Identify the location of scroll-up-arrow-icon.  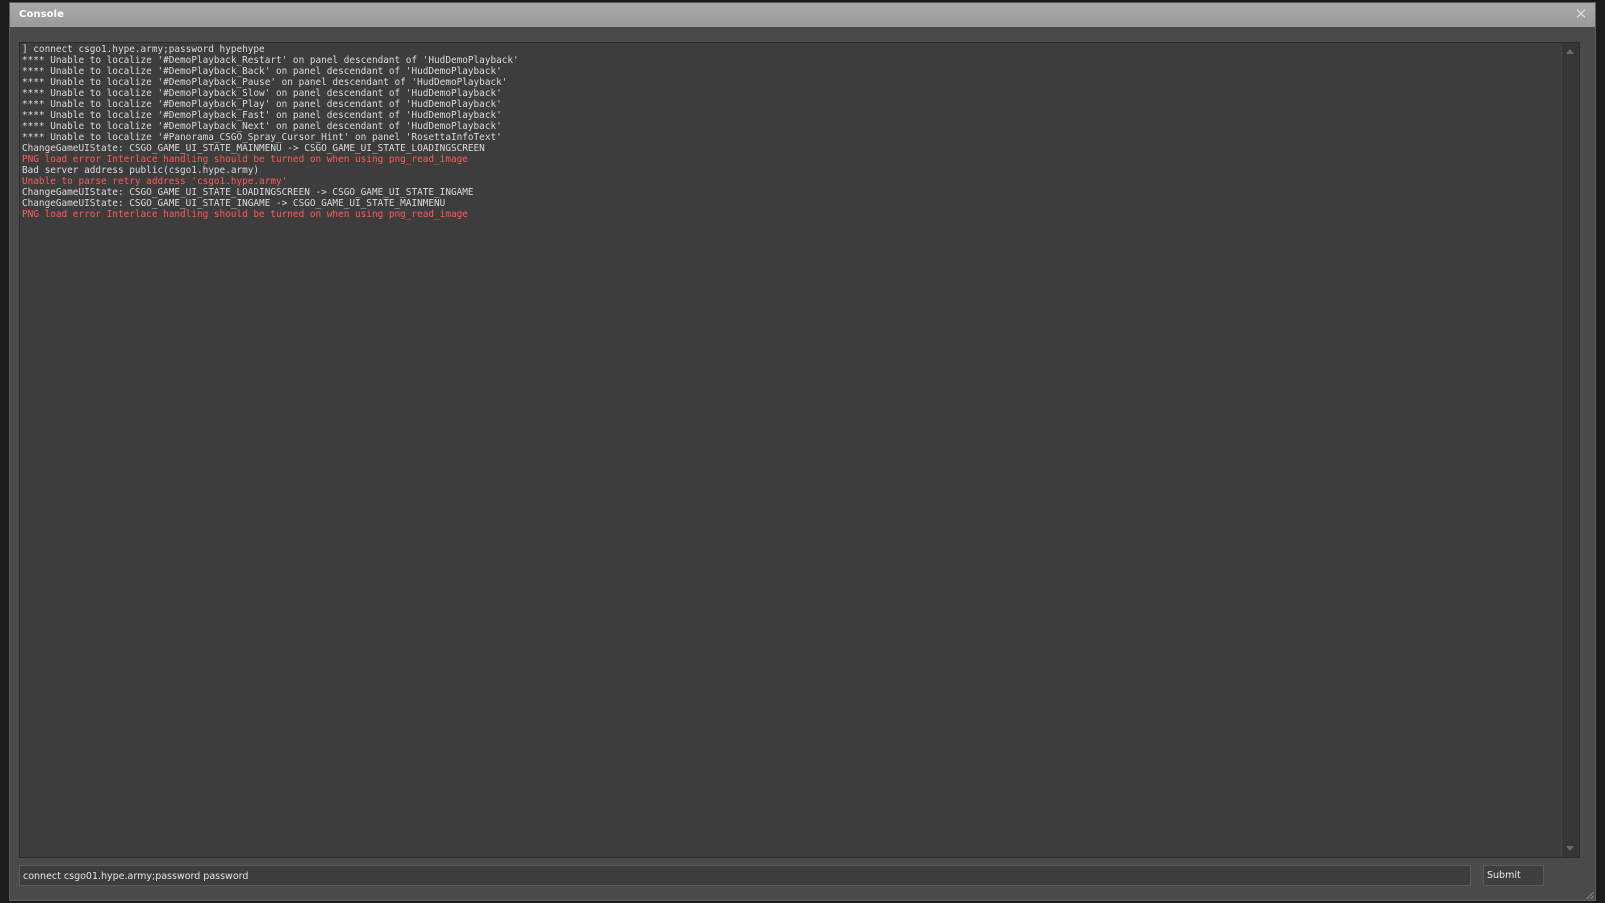
(1570, 51).